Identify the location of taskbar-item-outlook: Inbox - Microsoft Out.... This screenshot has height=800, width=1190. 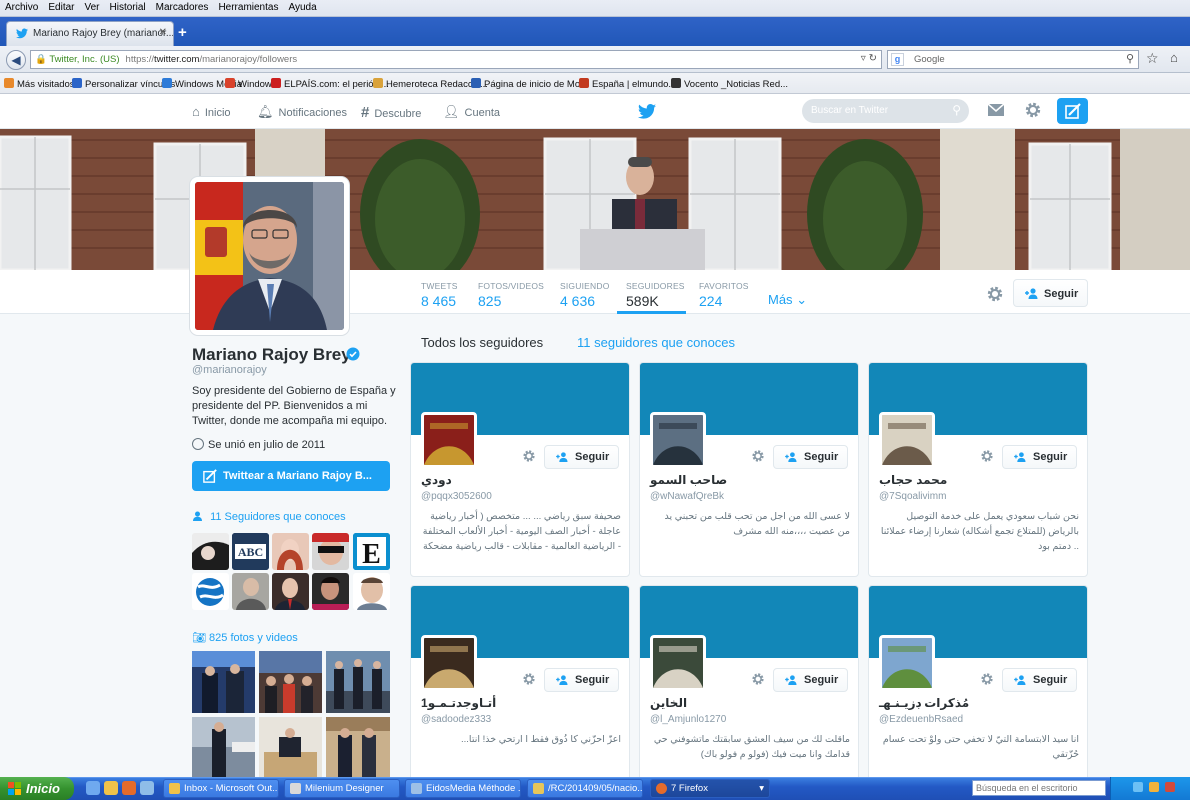
(221, 788).